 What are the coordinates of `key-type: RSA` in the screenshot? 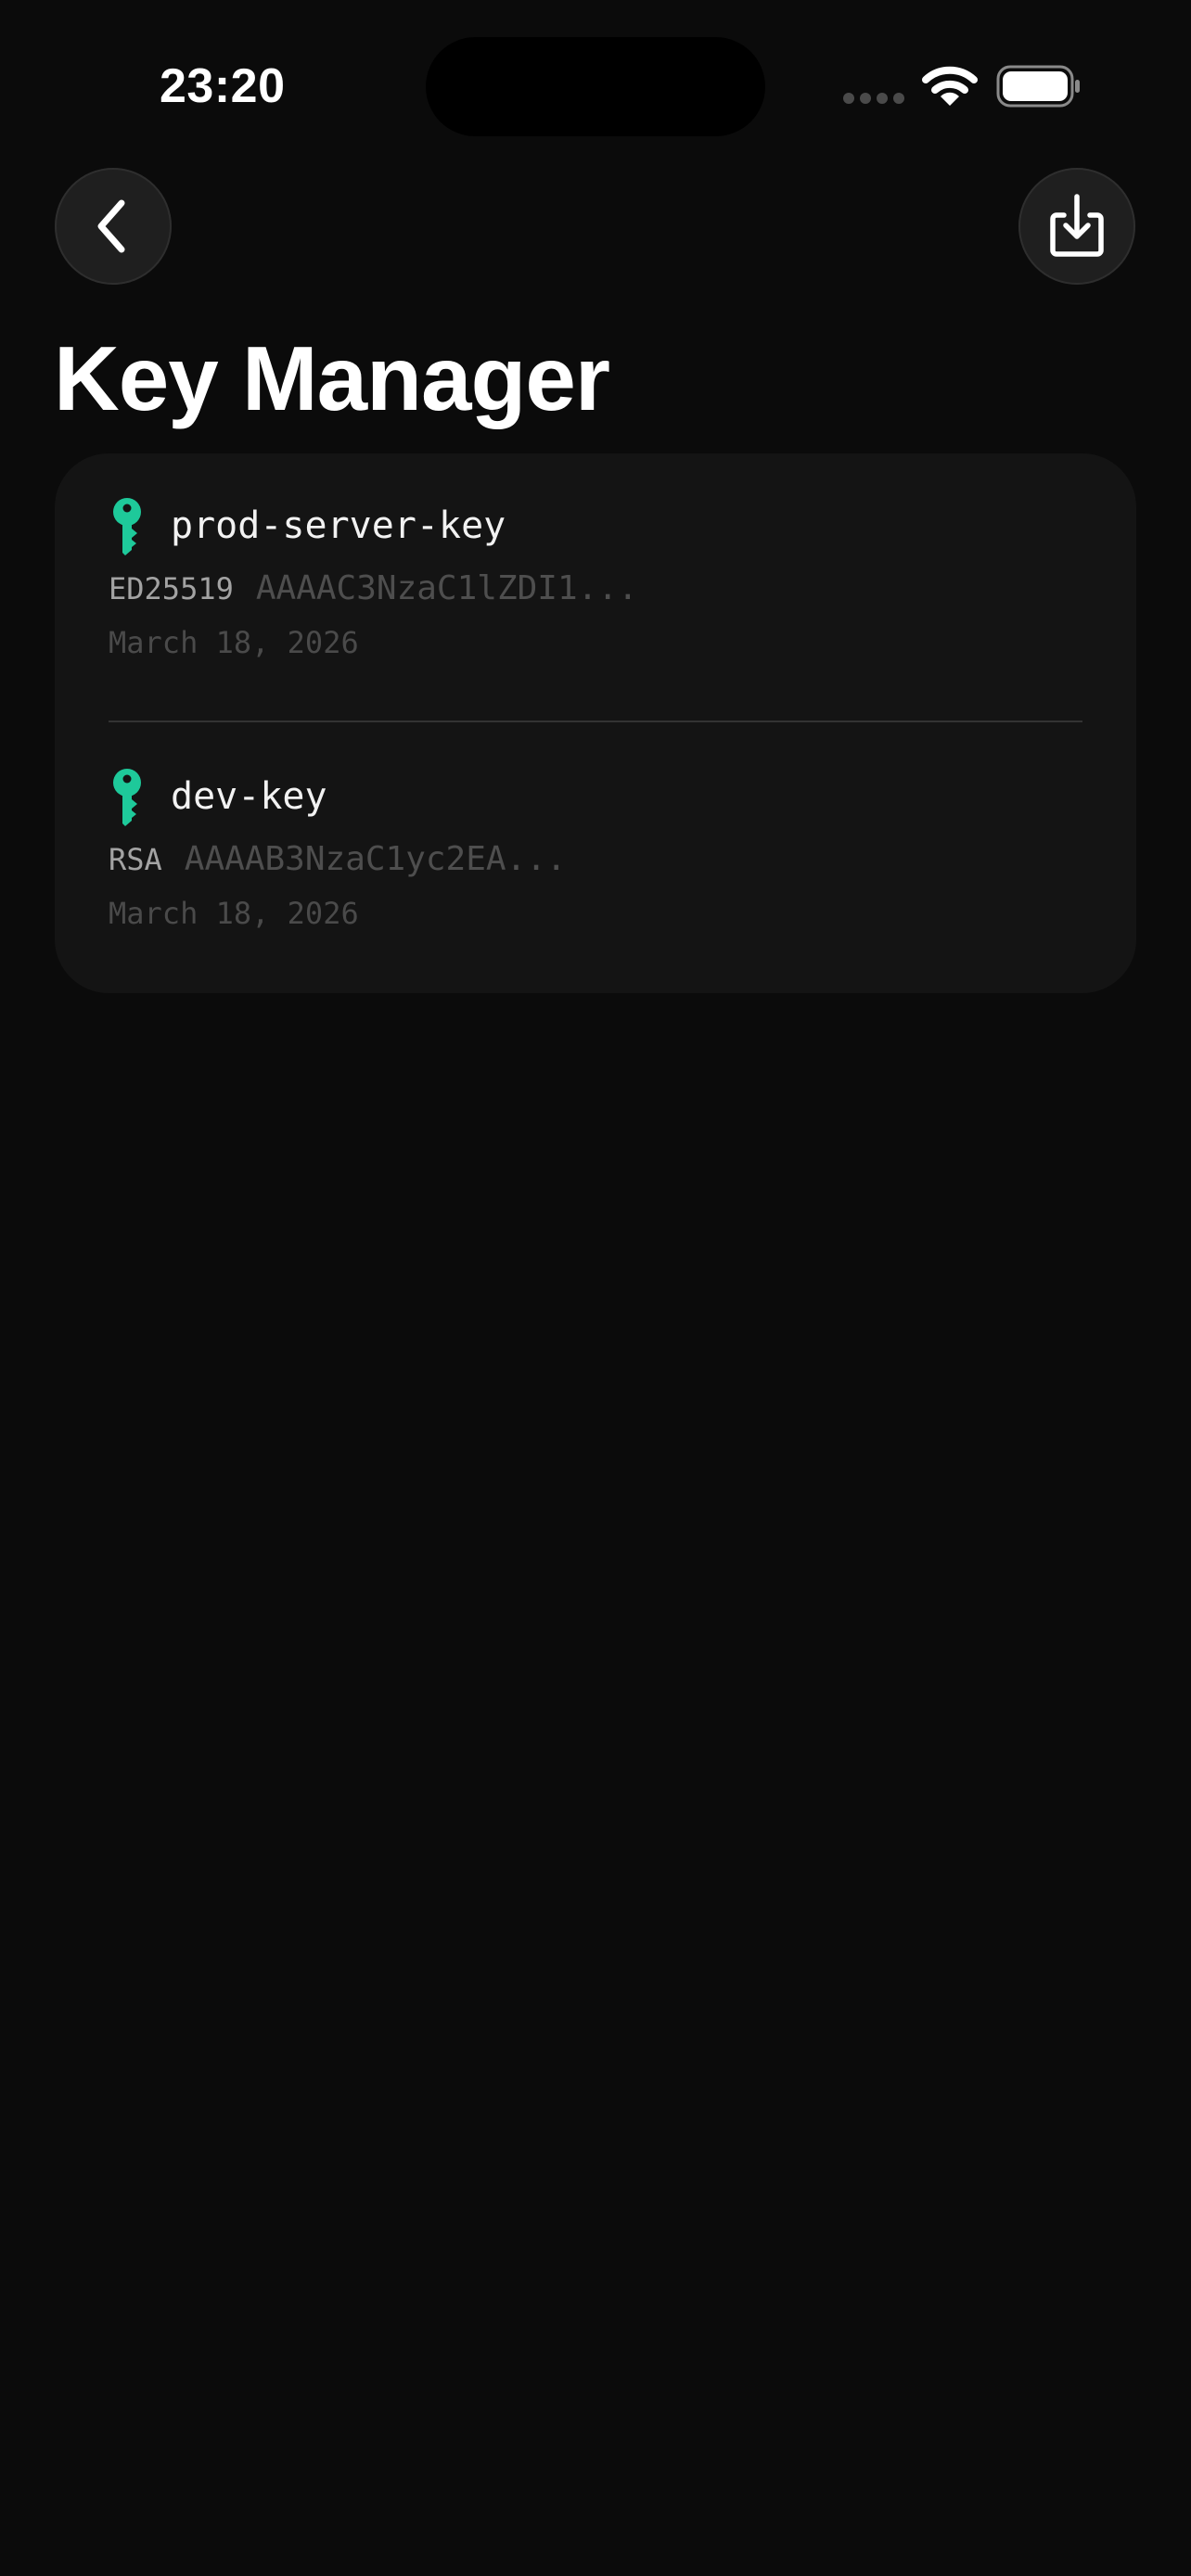 It's located at (135, 860).